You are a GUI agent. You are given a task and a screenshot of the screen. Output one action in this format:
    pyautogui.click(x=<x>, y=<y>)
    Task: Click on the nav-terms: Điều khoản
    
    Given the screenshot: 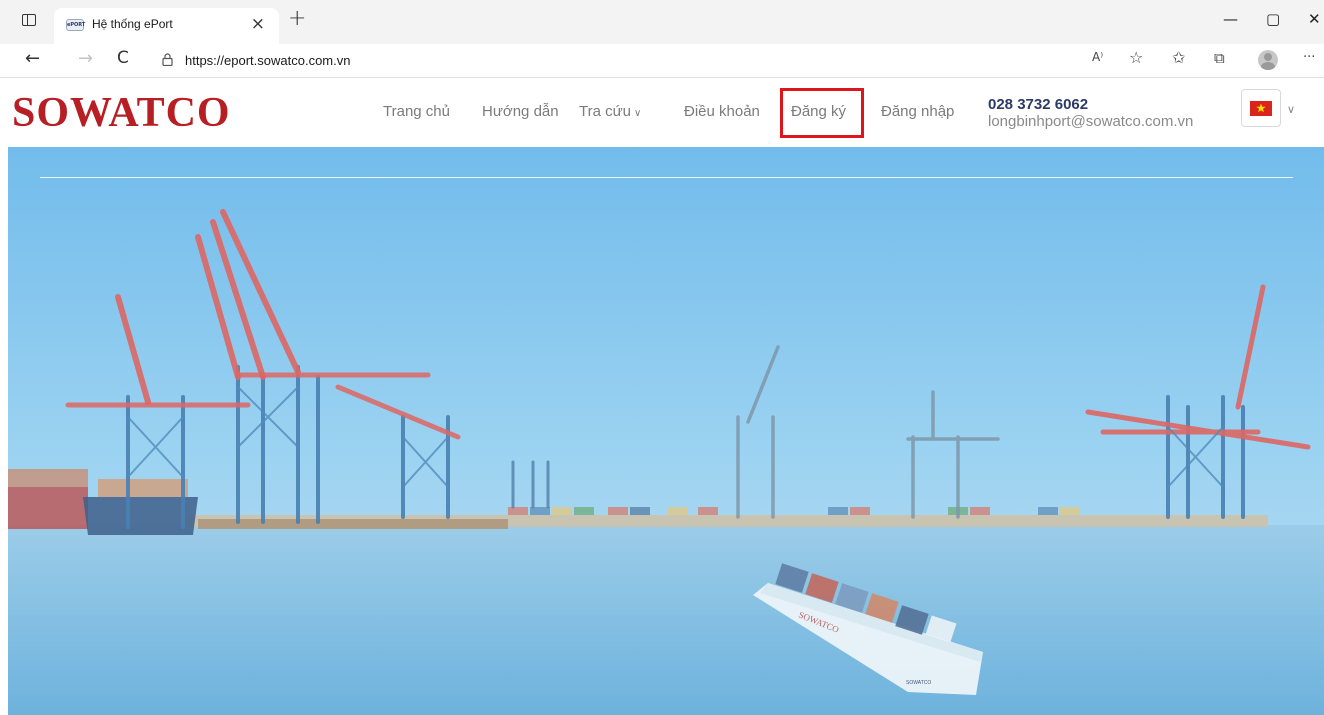 What is the action you would take?
    pyautogui.click(x=722, y=111)
    